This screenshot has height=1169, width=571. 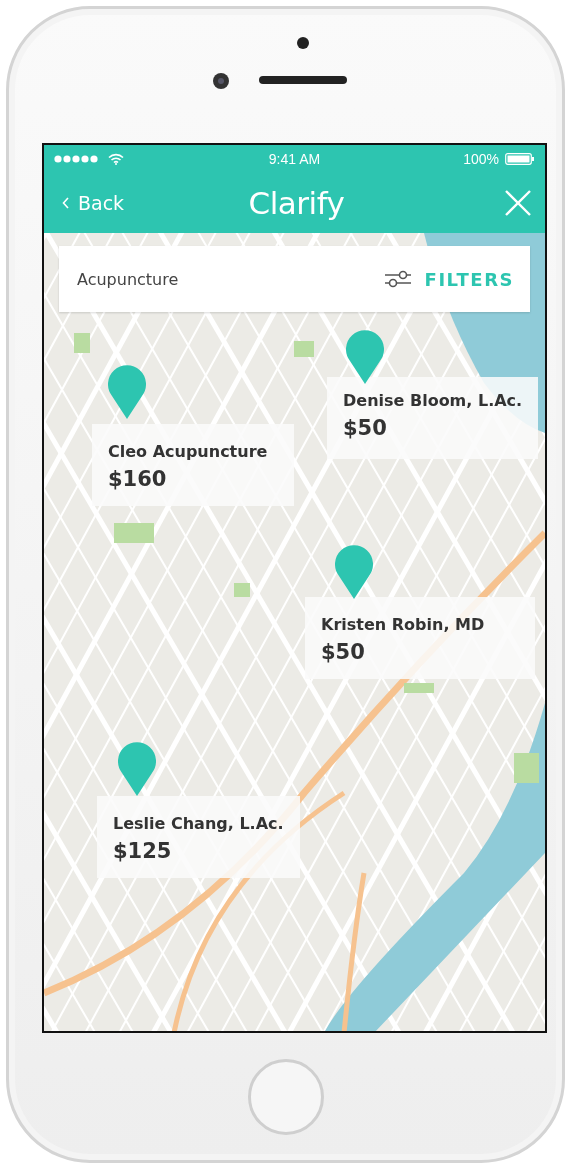 I want to click on price: $160, so click(x=138, y=479).